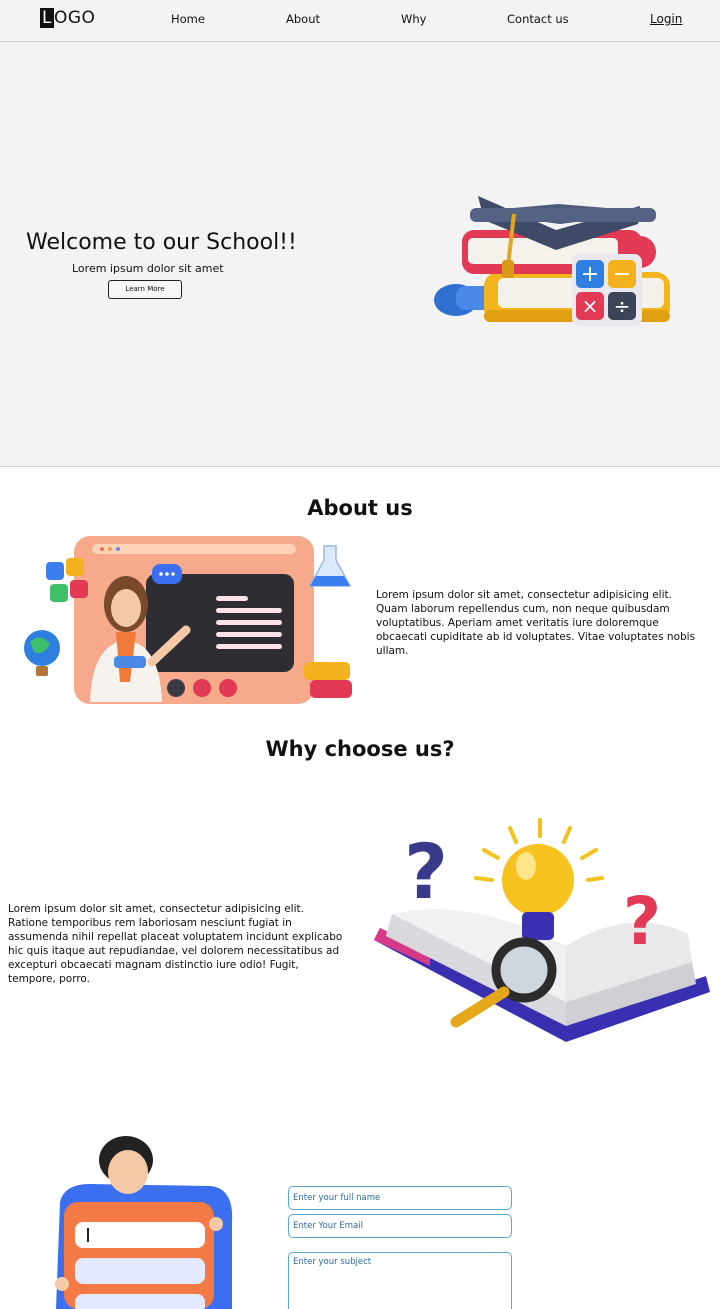 This screenshot has width=720, height=1309. What do you see at coordinates (538, 19) in the screenshot?
I see `nav-link-contact: Contact us` at bounding box center [538, 19].